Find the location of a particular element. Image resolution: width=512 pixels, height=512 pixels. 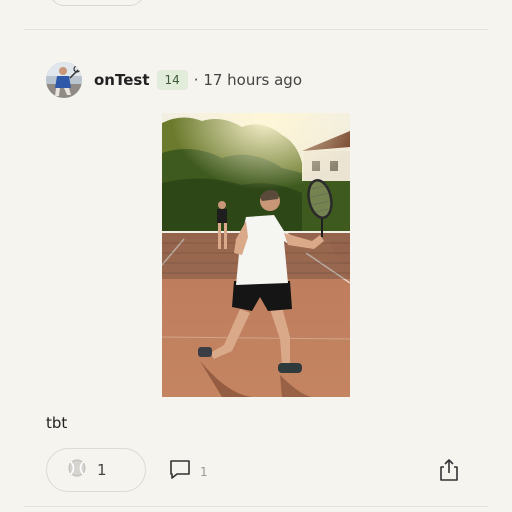

post-header: onTest 14 · 17 hours ago is located at coordinates (174, 80).